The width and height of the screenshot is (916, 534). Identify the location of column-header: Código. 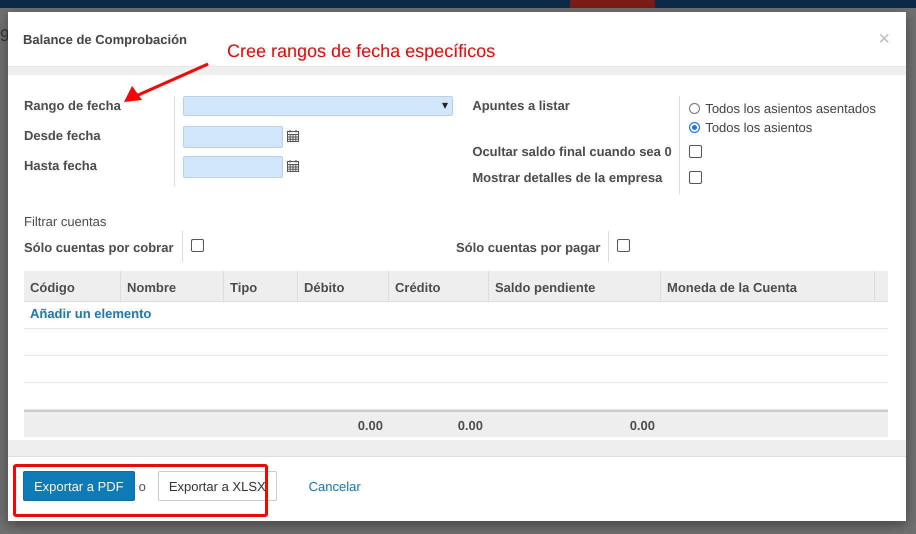
(72, 286).